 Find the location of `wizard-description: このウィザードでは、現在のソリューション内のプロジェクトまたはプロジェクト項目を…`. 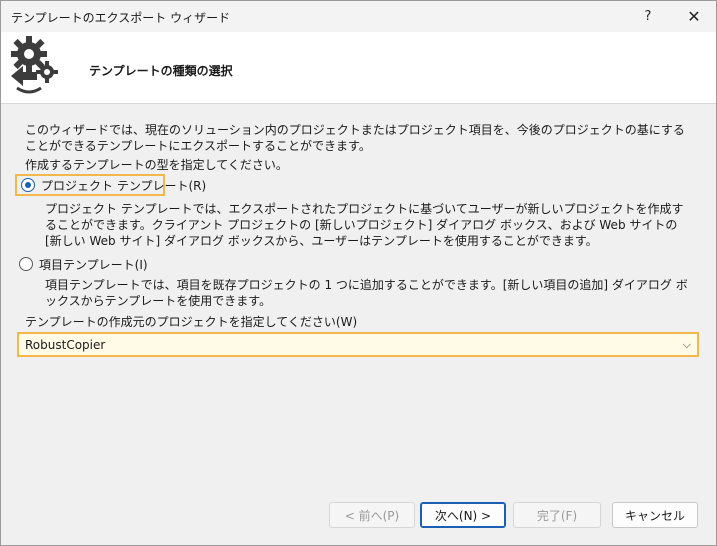

wizard-description: このウィザードでは、現在のソリューション内のプロジェクトまたはプロジェクト項目を… is located at coordinates (355, 138).